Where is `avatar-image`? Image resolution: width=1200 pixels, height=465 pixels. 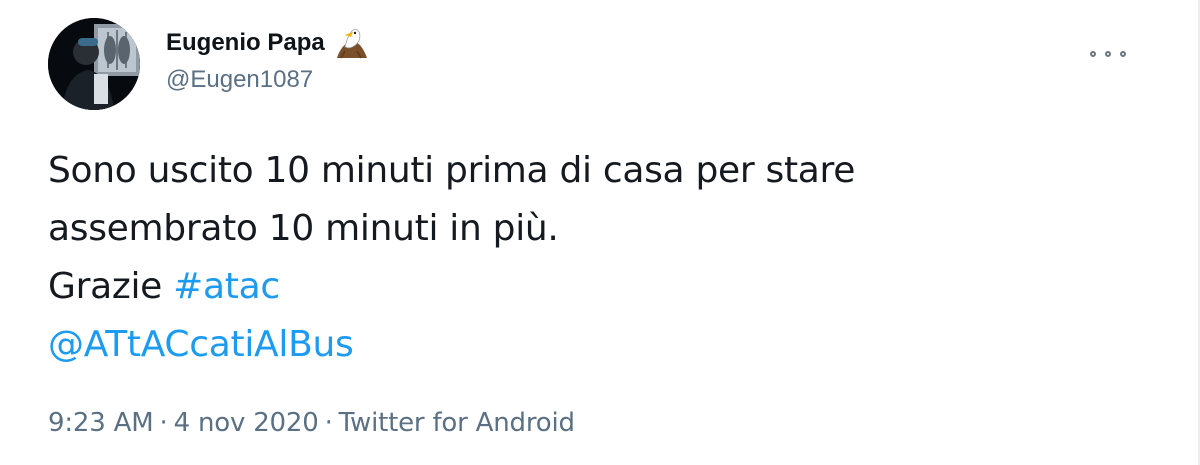
avatar-image is located at coordinates (94, 64).